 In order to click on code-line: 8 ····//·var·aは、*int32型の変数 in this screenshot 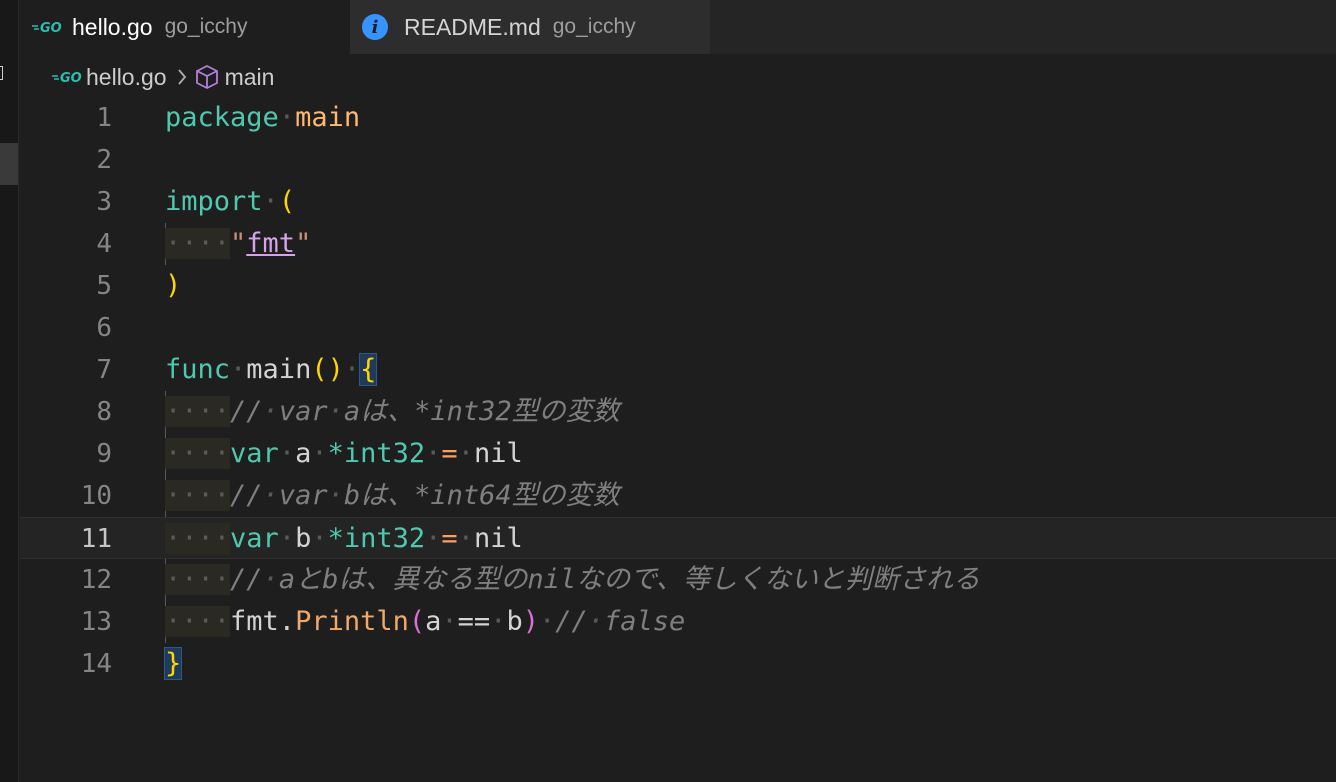, I will do `click(678, 412)`.